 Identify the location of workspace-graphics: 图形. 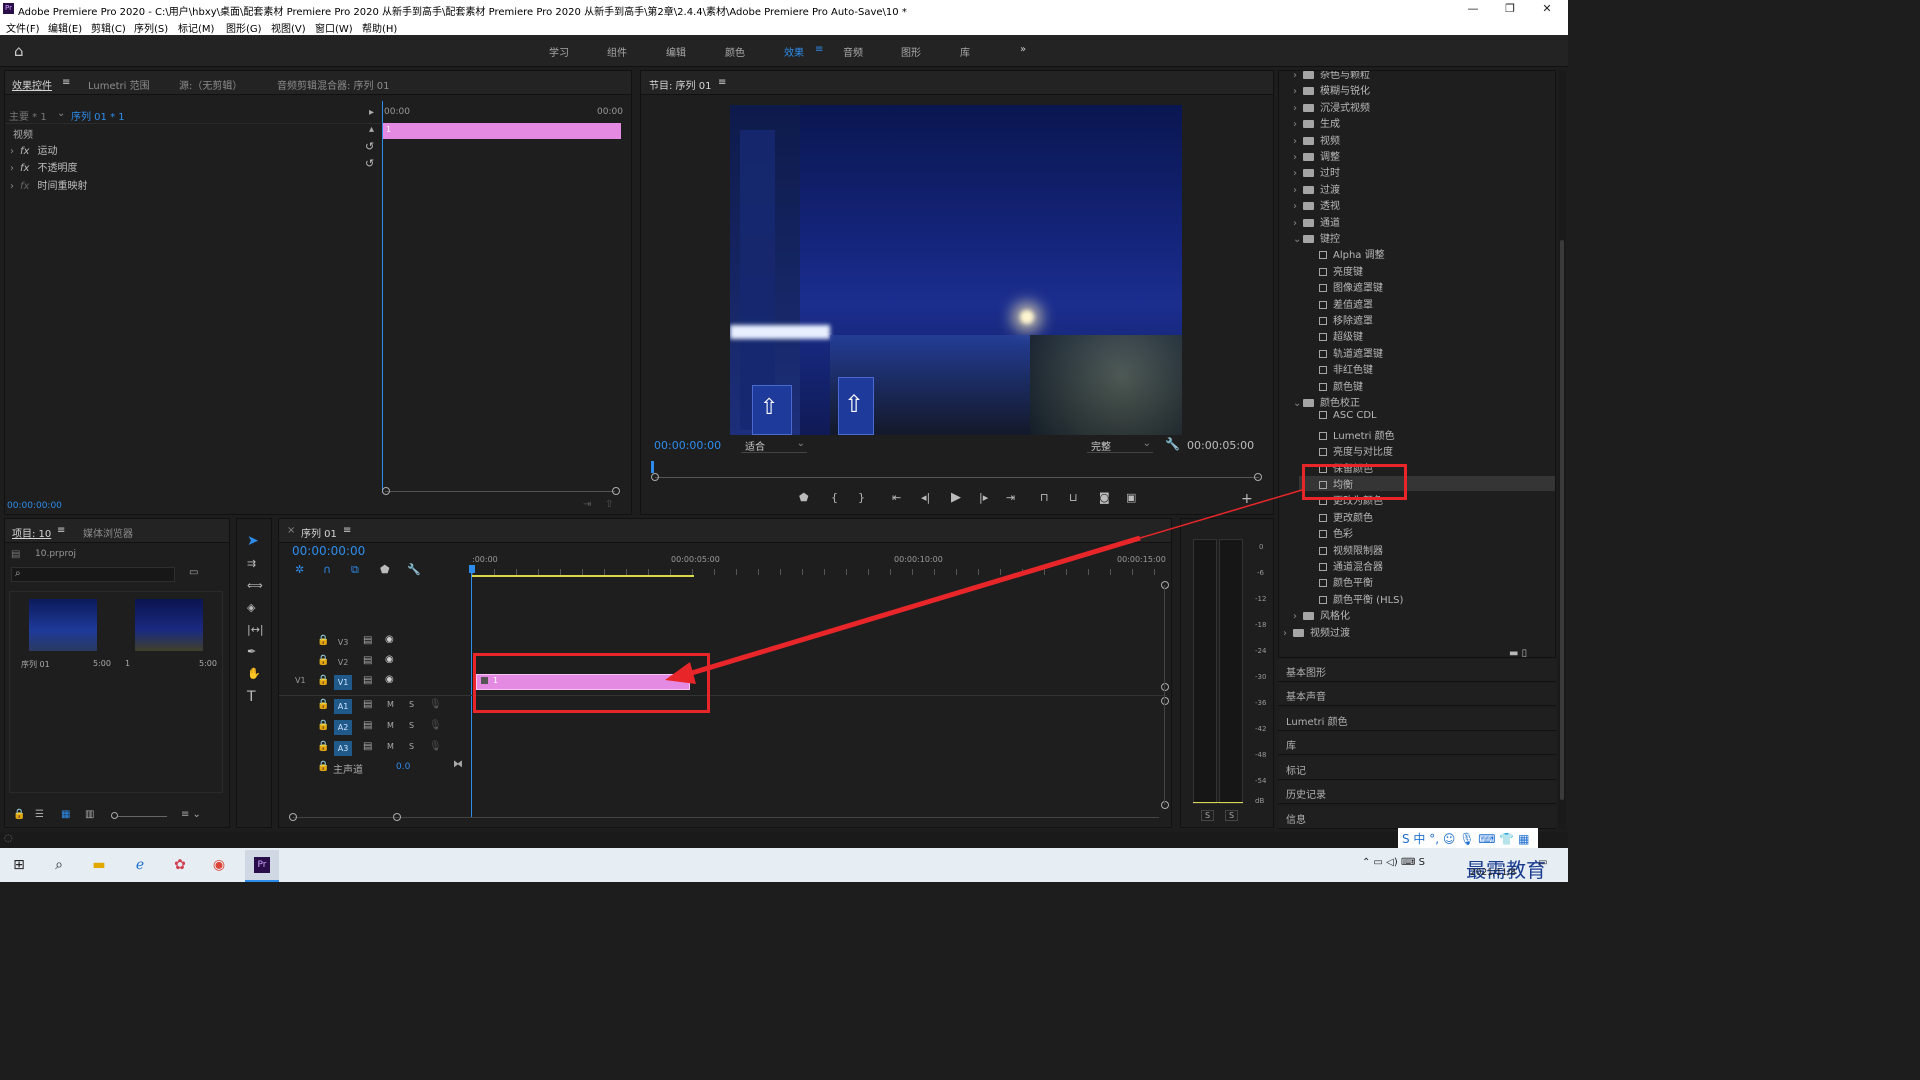
(911, 51).